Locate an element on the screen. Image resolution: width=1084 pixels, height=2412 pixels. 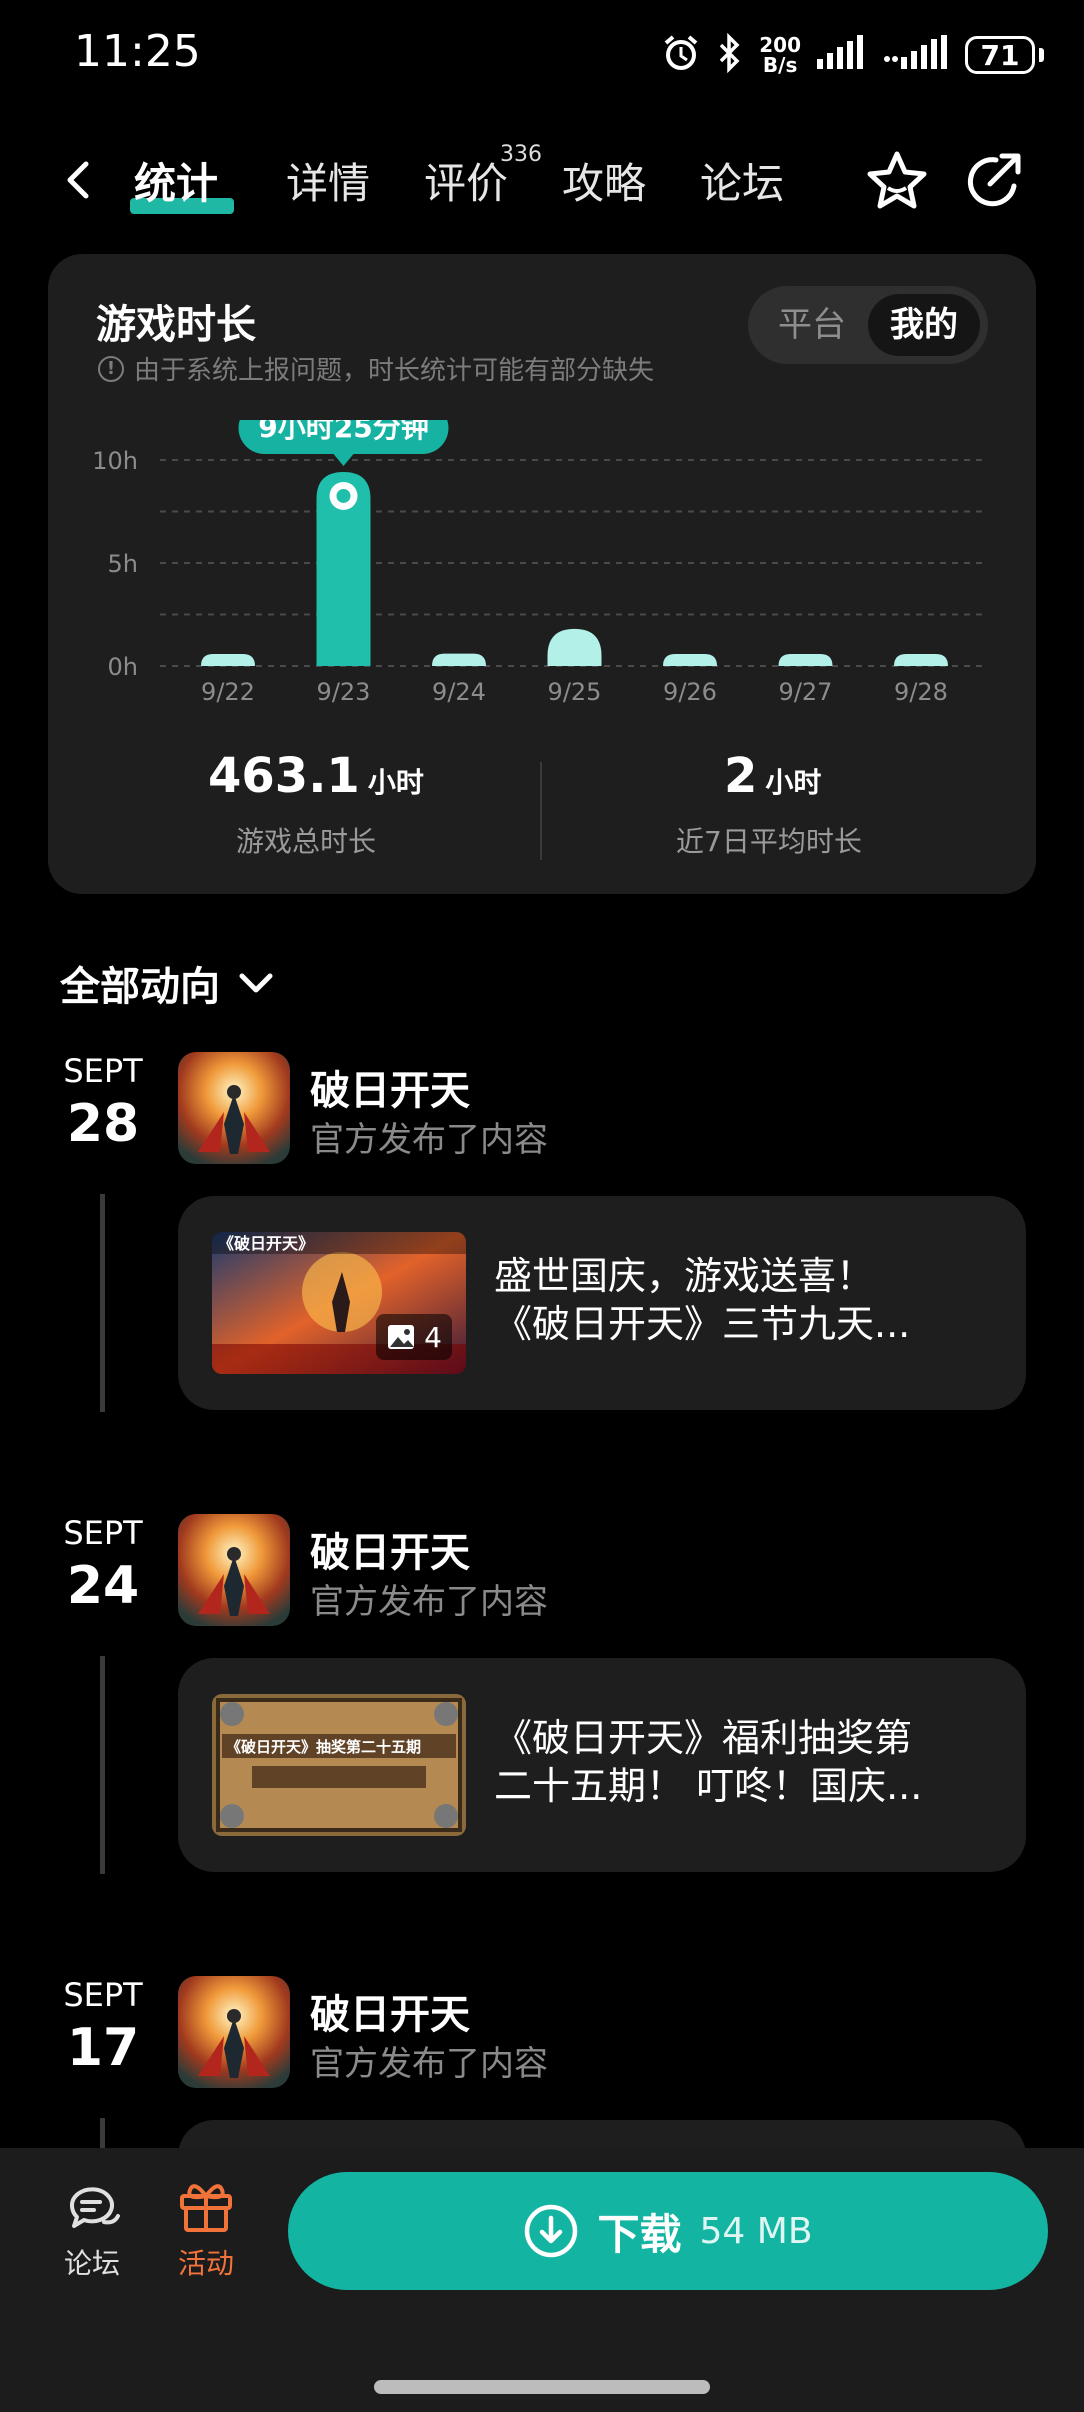
x-tick-label: 9/24 is located at coordinates (459, 692).